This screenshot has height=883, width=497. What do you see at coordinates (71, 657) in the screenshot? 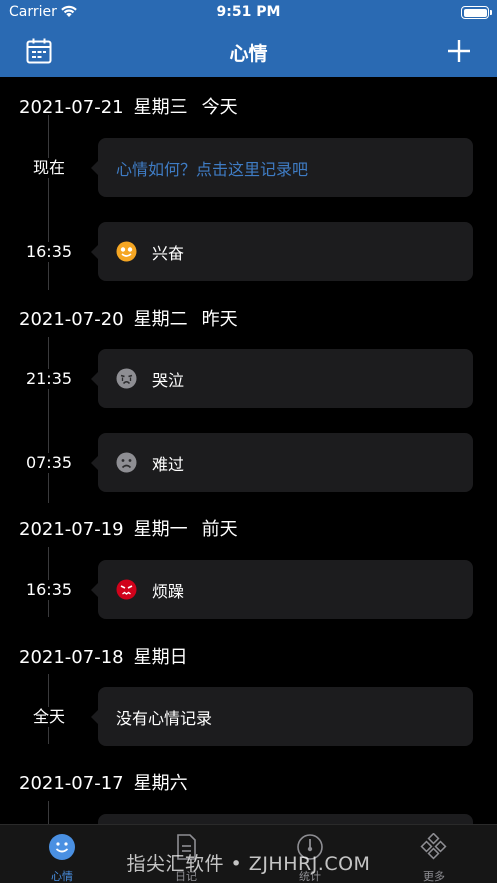
I see `day-date: 2021-07-18` at bounding box center [71, 657].